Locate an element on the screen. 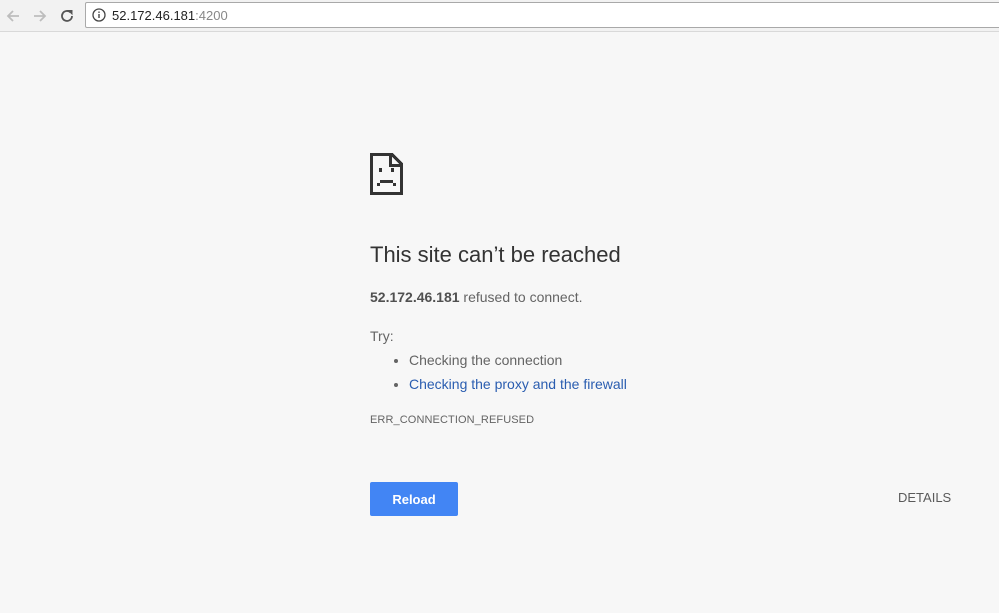 Image resolution: width=999 pixels, height=613 pixels. error-host: 52.172.46.181 is located at coordinates (415, 297).